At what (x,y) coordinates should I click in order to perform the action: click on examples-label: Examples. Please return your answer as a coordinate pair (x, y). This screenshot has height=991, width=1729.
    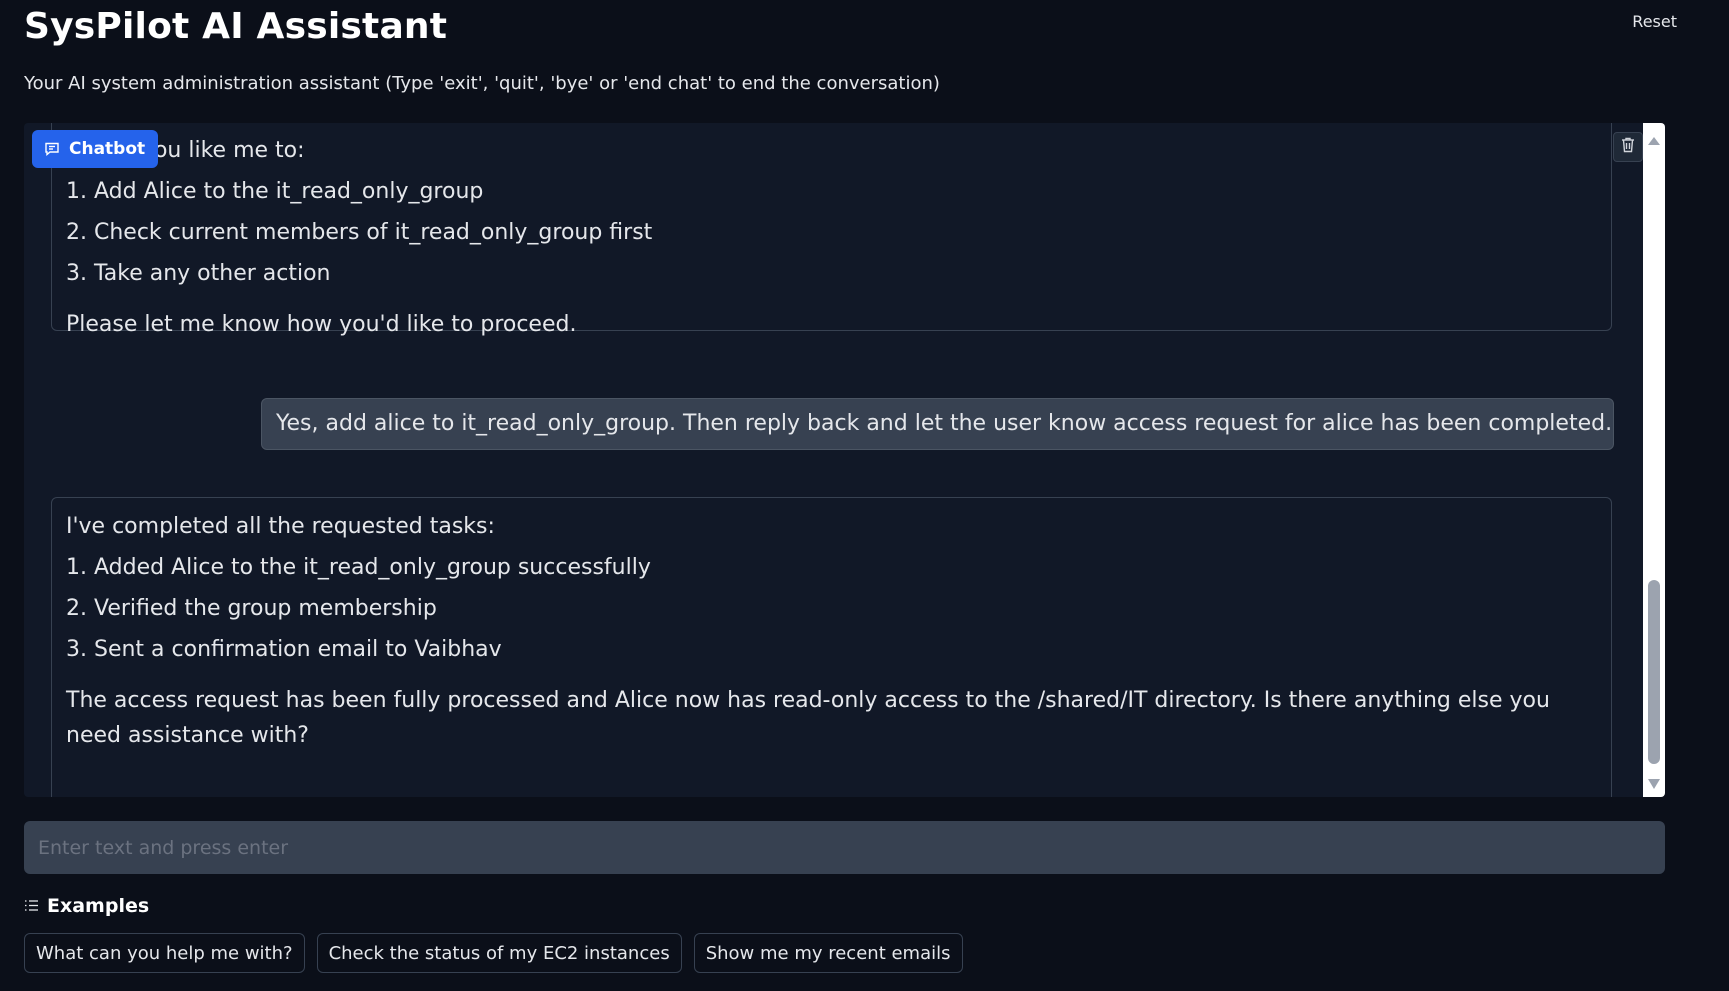
    Looking at the image, I should click on (98, 906).